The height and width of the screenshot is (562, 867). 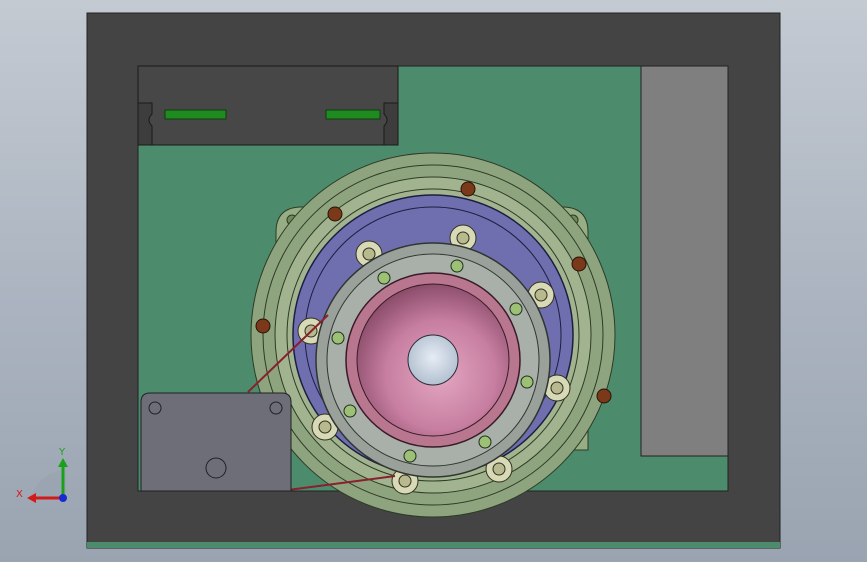 I want to click on motor-shaft, so click(x=216, y=468).